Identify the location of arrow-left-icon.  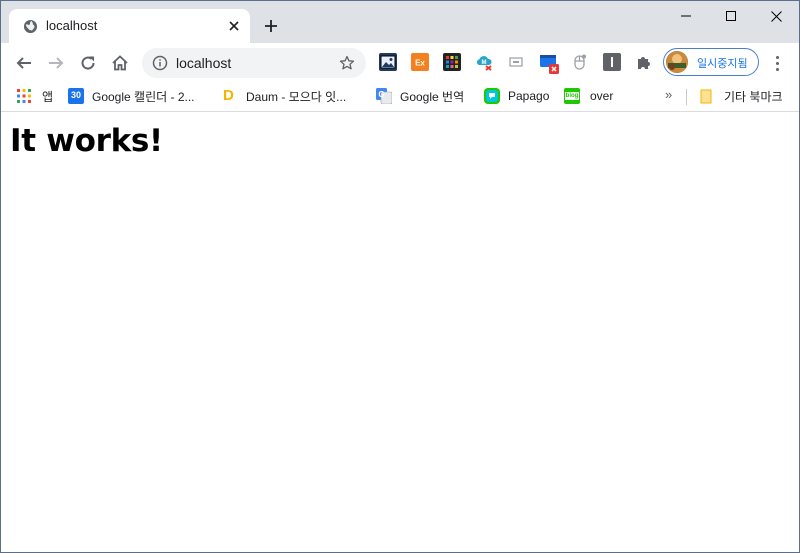
(23, 63).